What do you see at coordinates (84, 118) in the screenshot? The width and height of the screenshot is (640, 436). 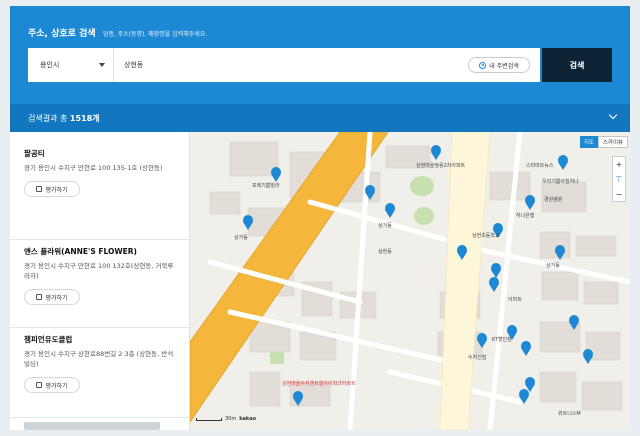 I see `result-count: 1518개` at bounding box center [84, 118].